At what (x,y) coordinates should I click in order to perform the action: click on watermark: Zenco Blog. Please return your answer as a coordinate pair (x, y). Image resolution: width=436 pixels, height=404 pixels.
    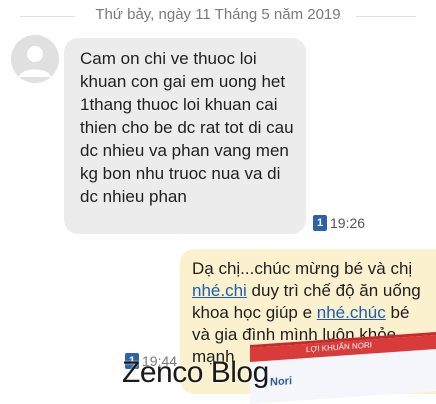
    Looking at the image, I should click on (195, 372).